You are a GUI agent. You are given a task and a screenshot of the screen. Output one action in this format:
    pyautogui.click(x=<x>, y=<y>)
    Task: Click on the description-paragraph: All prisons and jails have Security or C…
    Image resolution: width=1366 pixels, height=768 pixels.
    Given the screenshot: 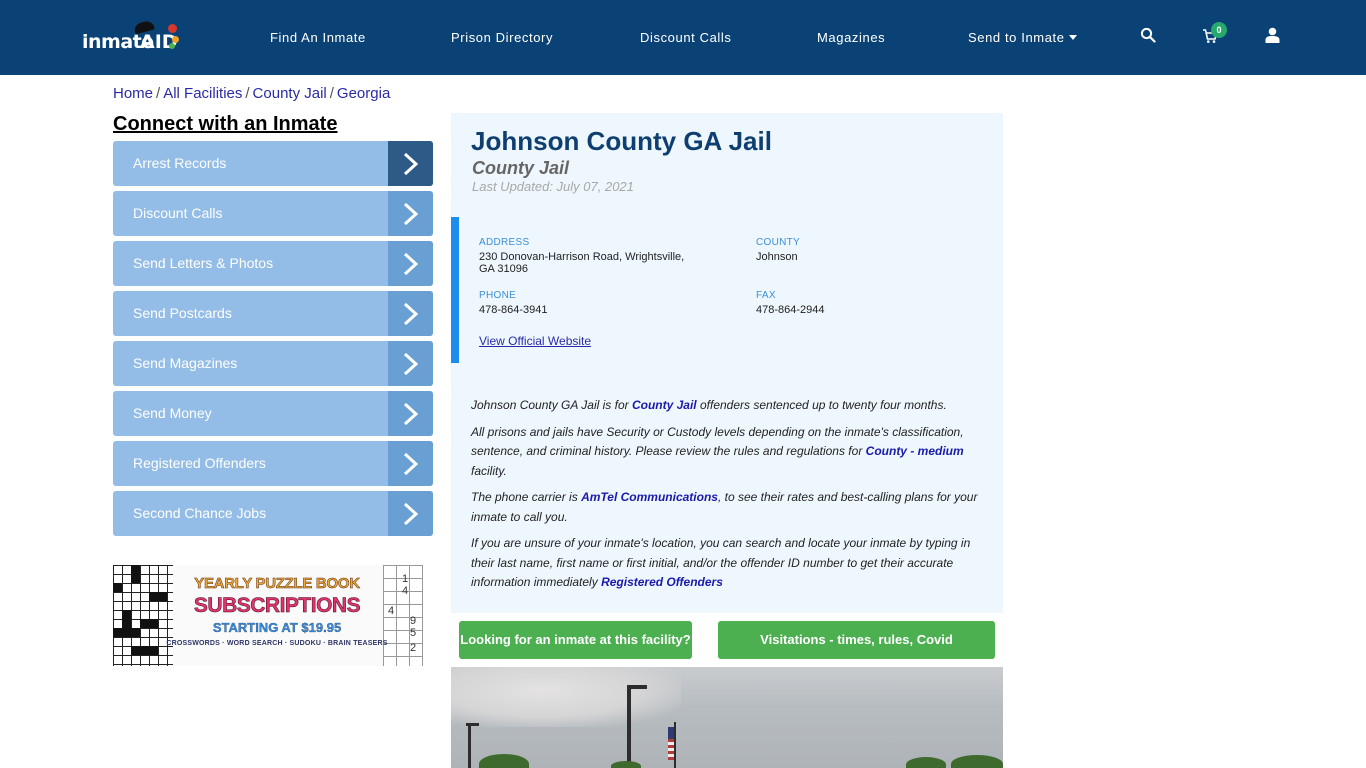 What is the action you would take?
    pyautogui.click(x=728, y=452)
    